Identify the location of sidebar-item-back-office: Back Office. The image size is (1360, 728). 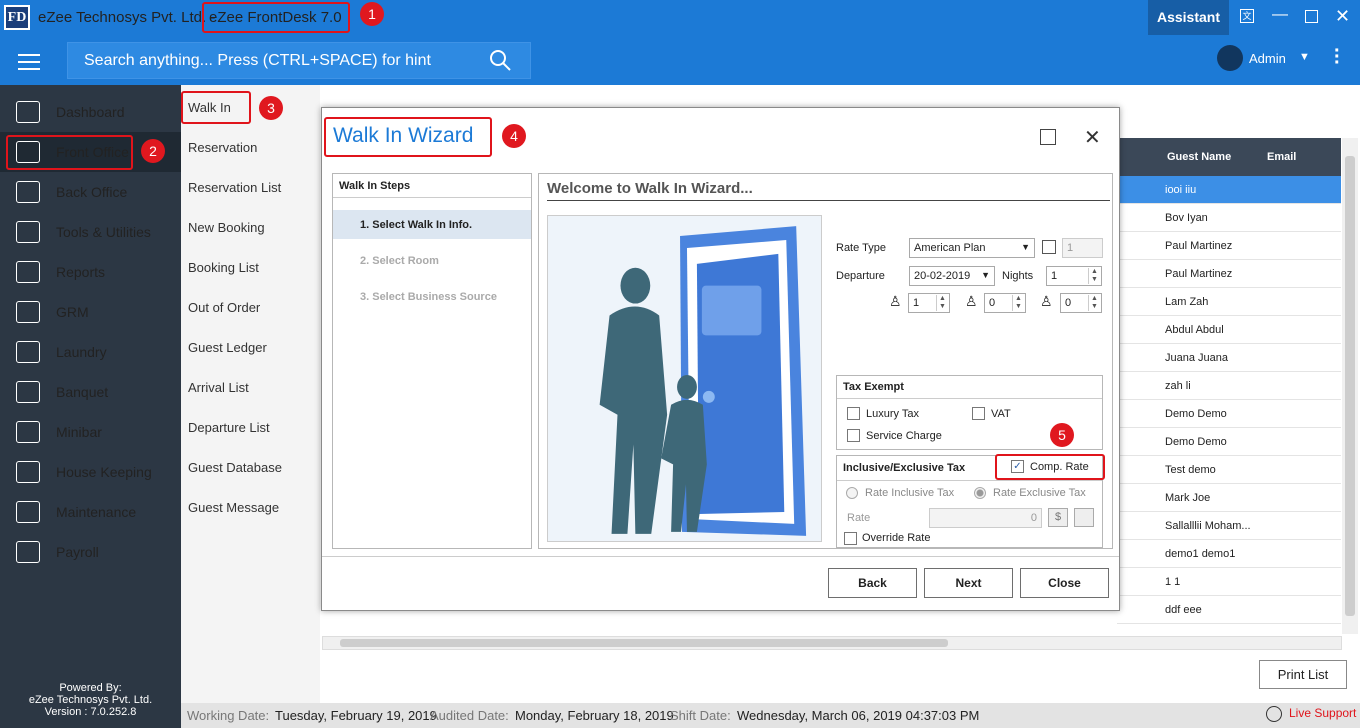
(90, 192).